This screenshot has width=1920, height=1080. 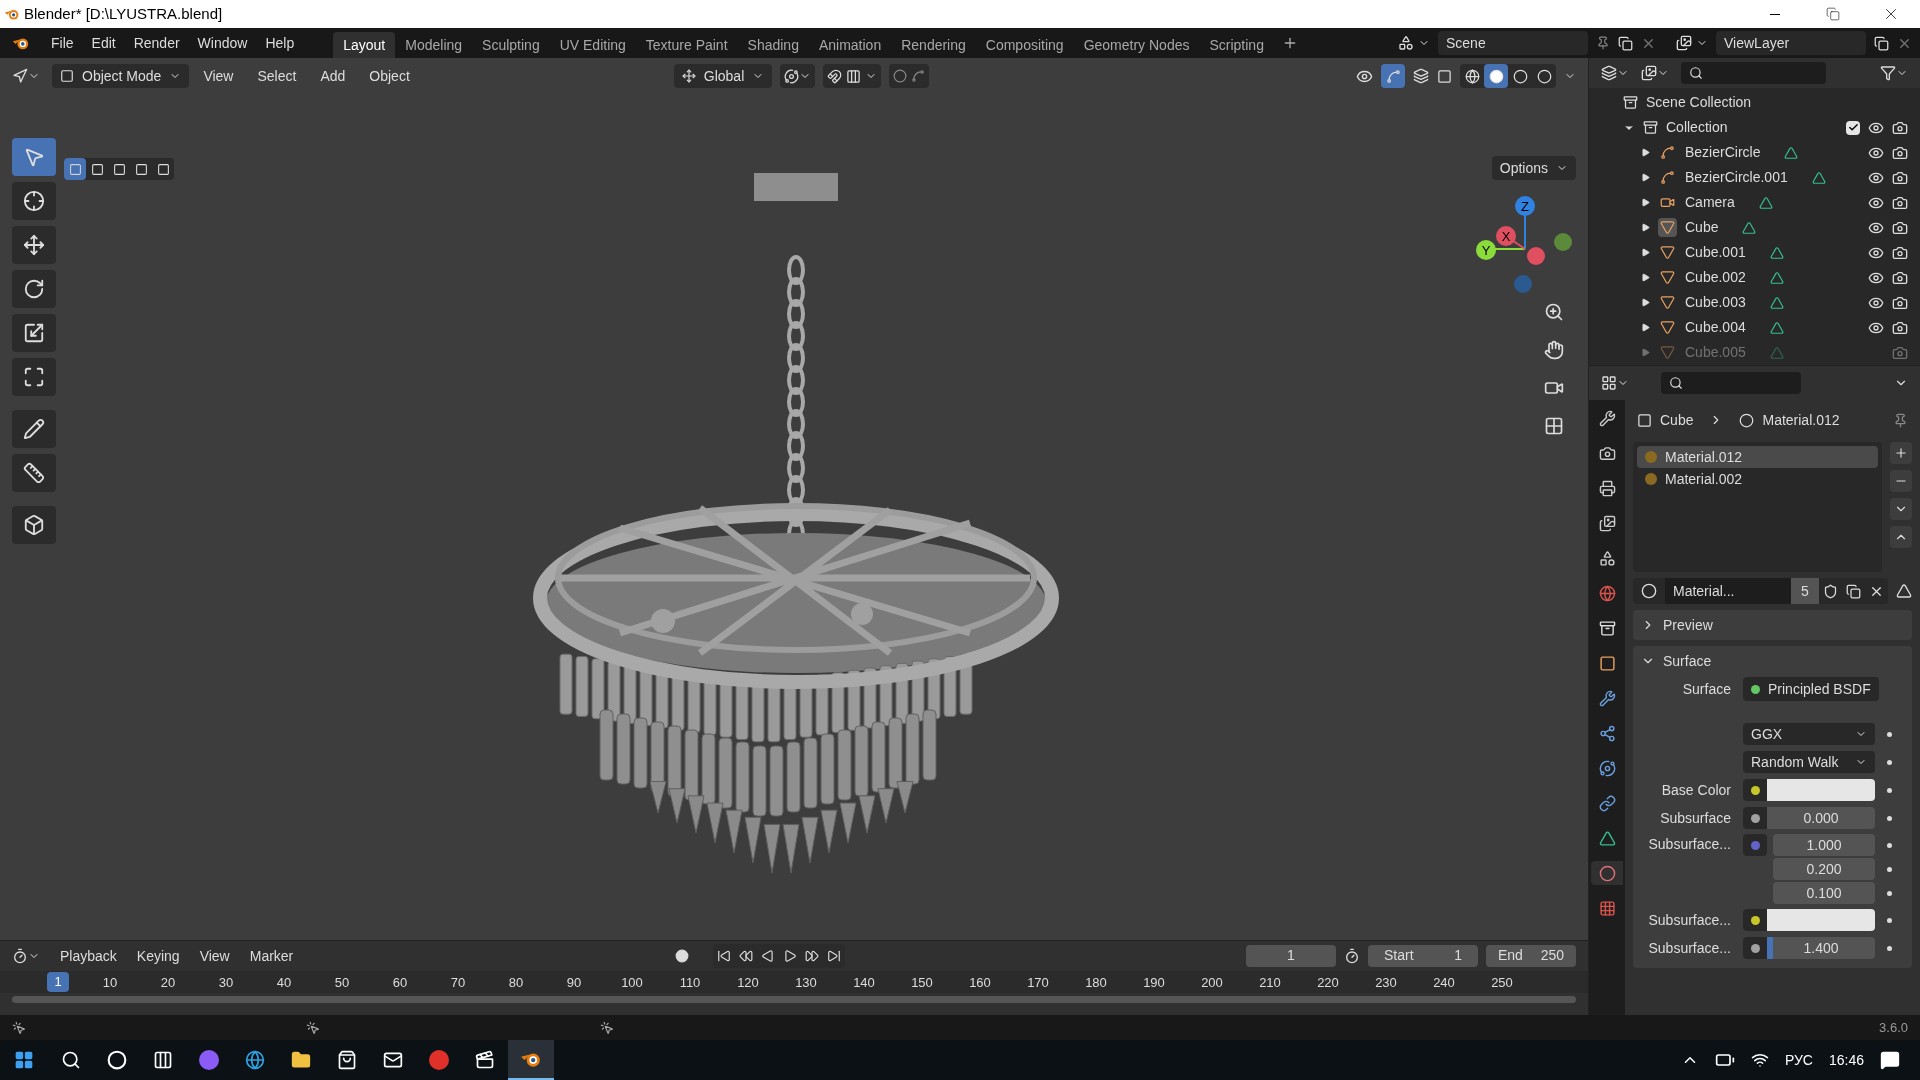 I want to click on checkbox, so click(x=1853, y=127).